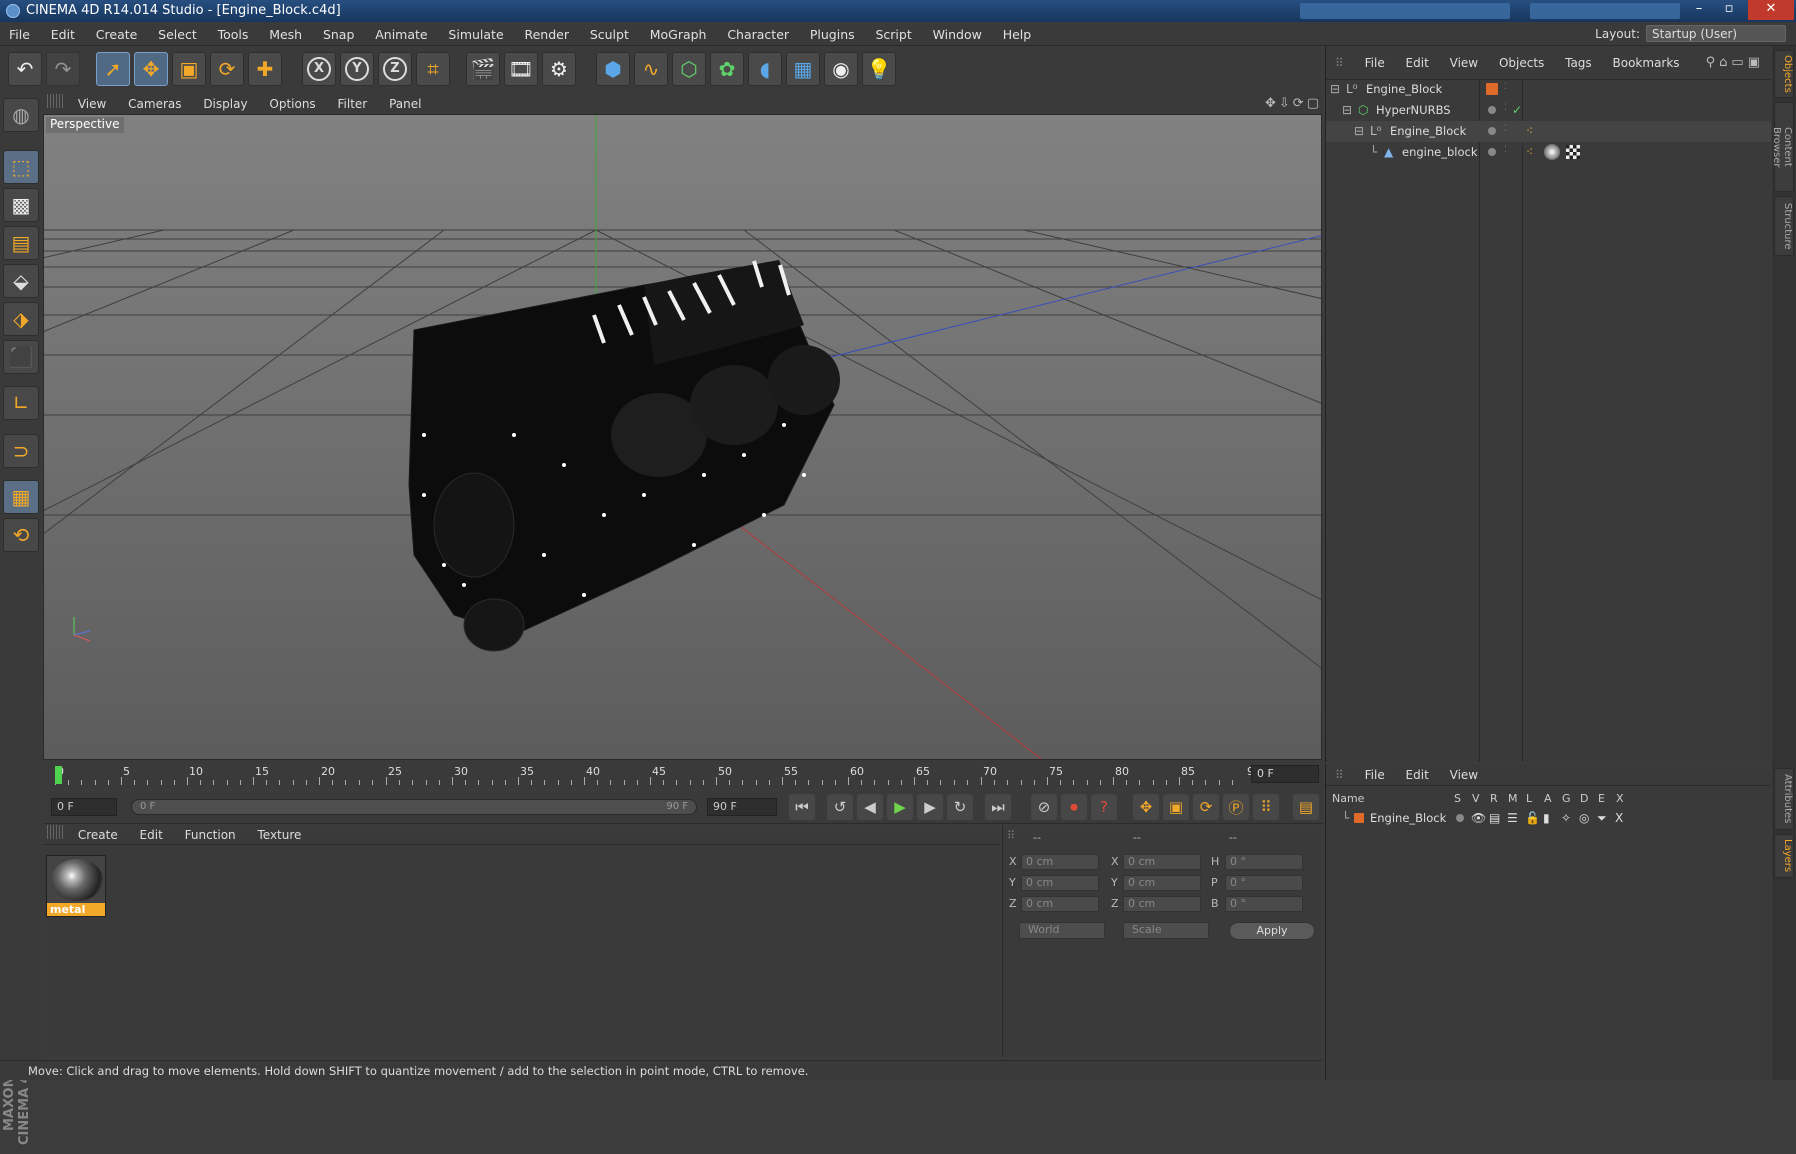  Describe the element at coordinates (658, 775) in the screenshot. I see `timeline-ruler: 051015202530354045505560657075808590` at that location.